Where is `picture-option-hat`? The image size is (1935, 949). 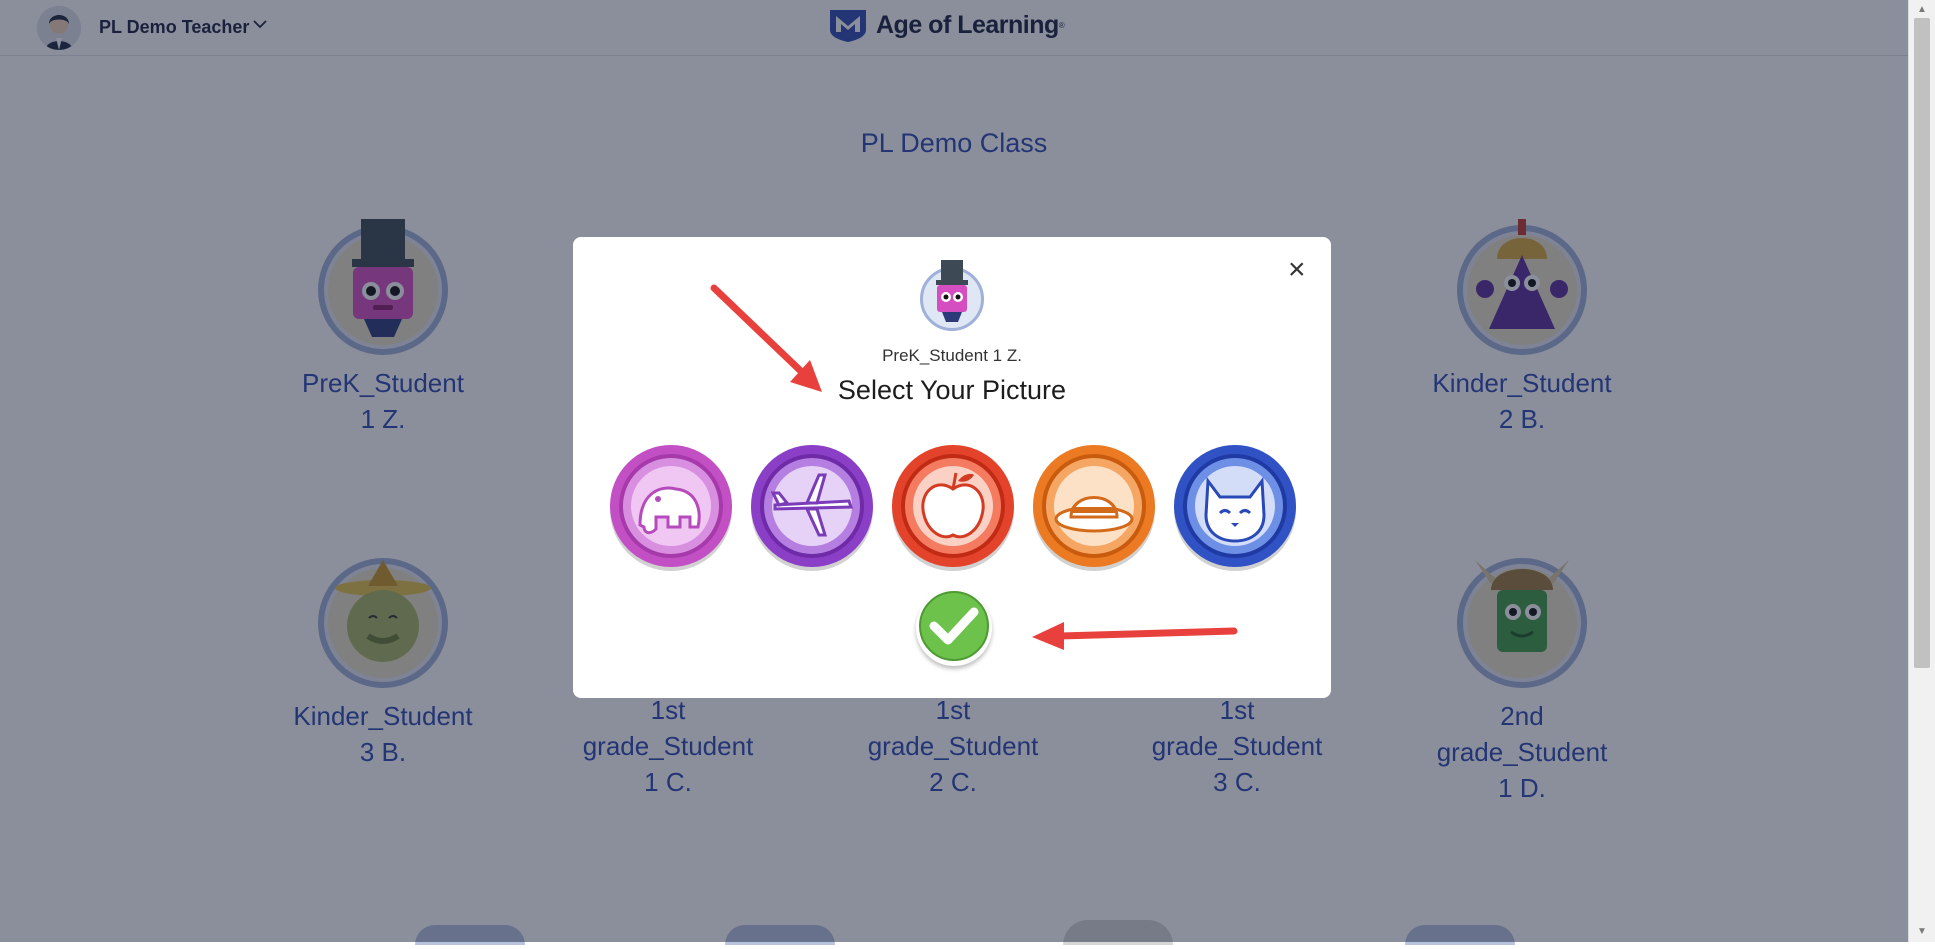
picture-option-hat is located at coordinates (1094, 506).